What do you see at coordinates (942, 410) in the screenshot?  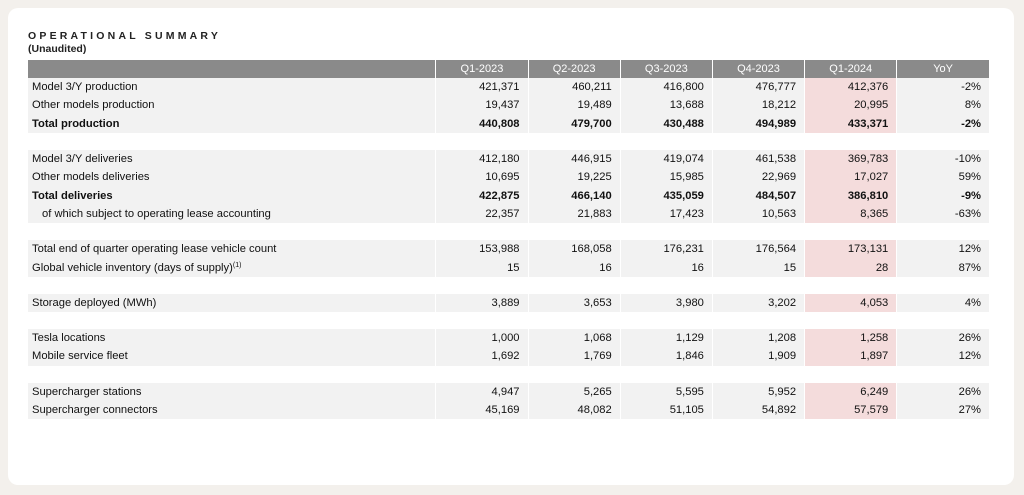 I see `cell-yoy: 27%` at bounding box center [942, 410].